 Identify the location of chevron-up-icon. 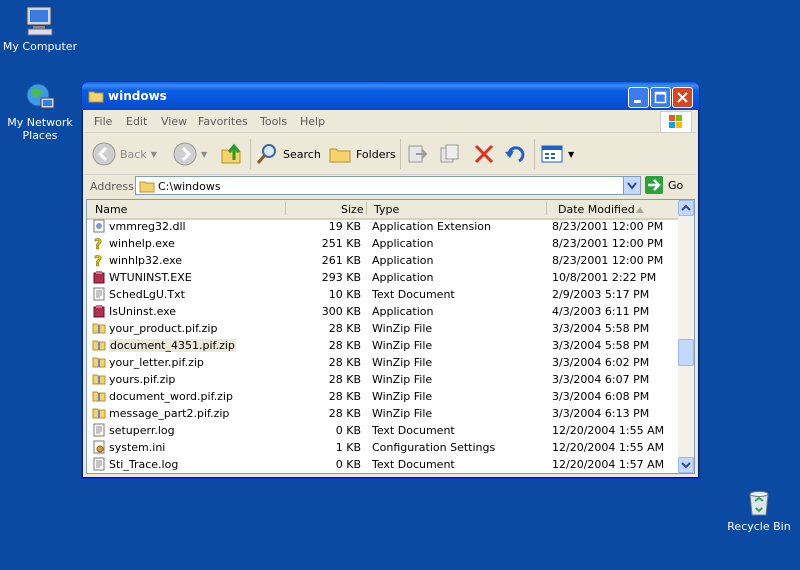
(686, 207).